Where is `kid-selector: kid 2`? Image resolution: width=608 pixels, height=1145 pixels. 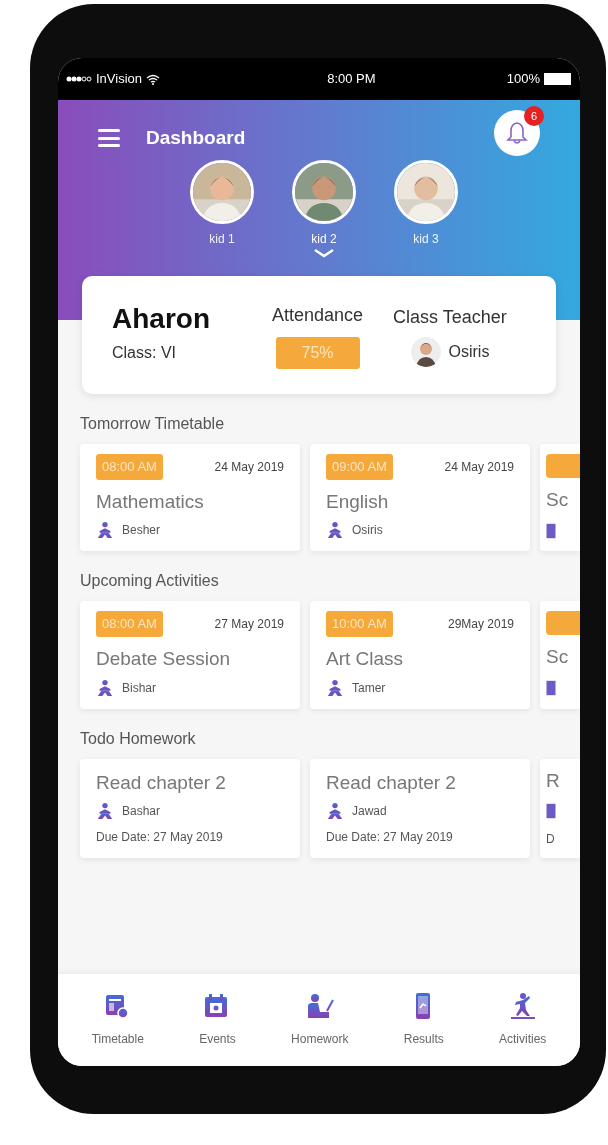 kid-selector: kid 2 is located at coordinates (324, 209).